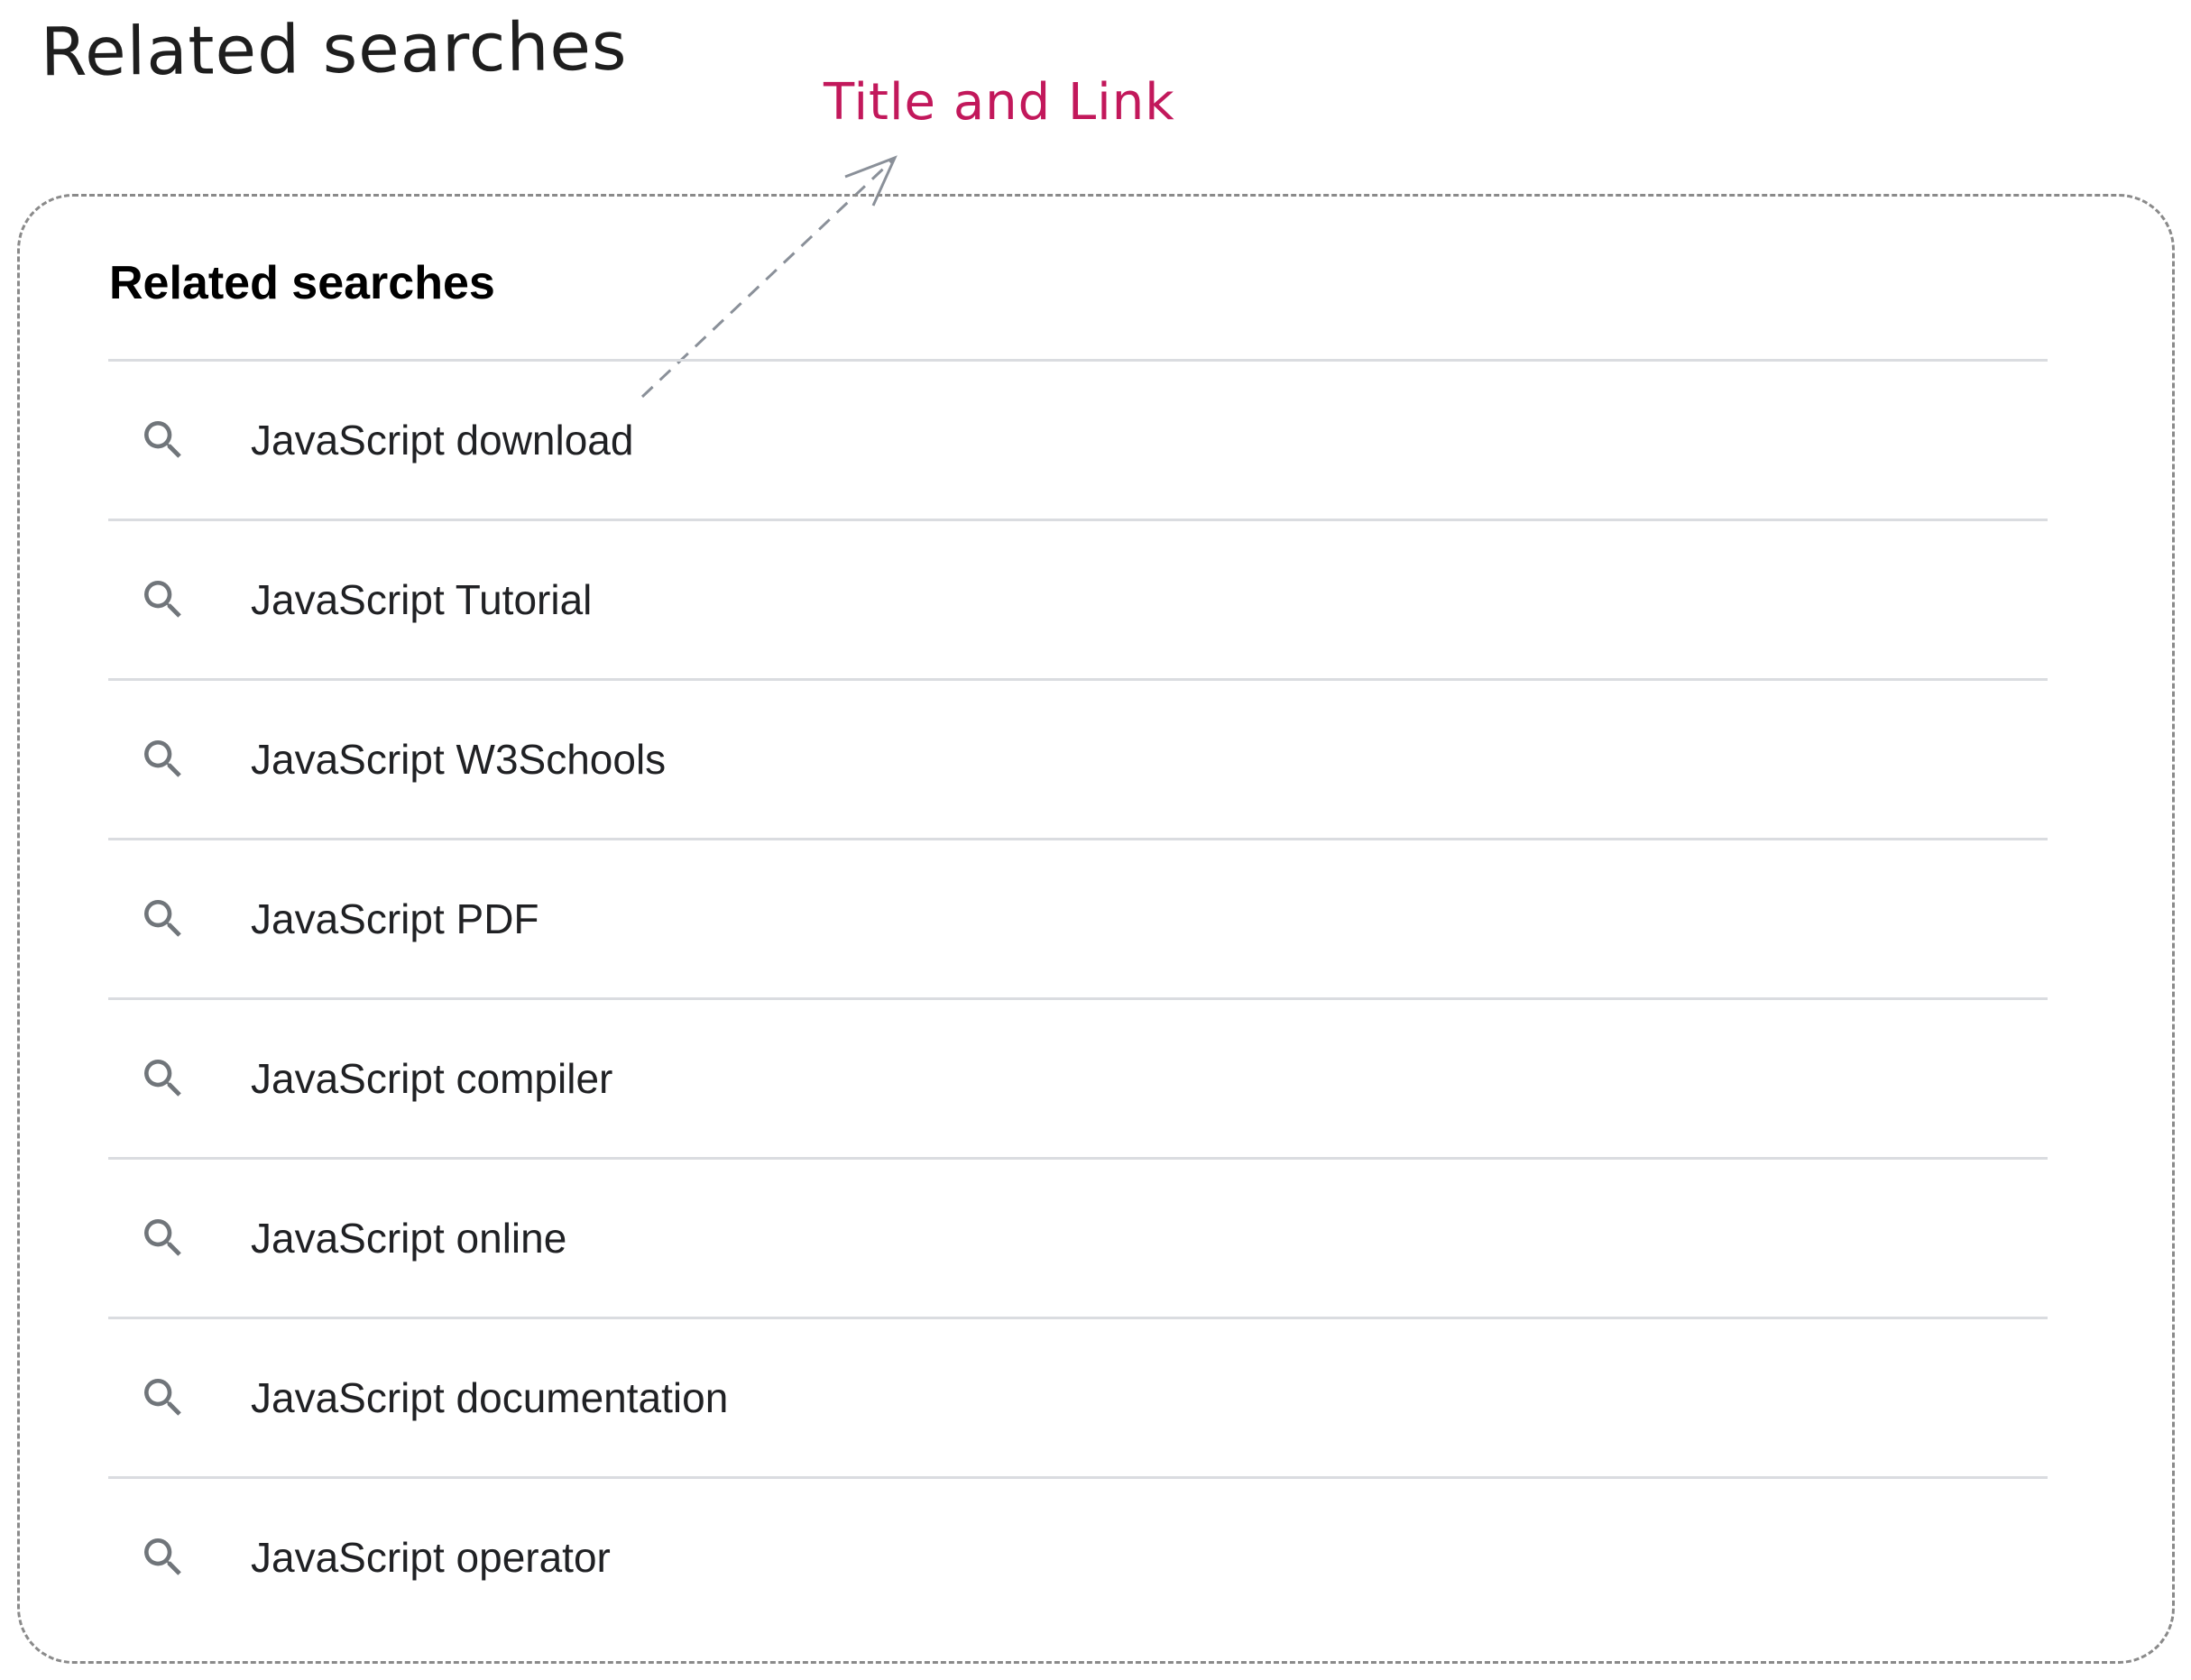 This screenshot has width=2191, height=1680. I want to click on related-search-item: JavaScript W3Schools, so click(1078, 758).